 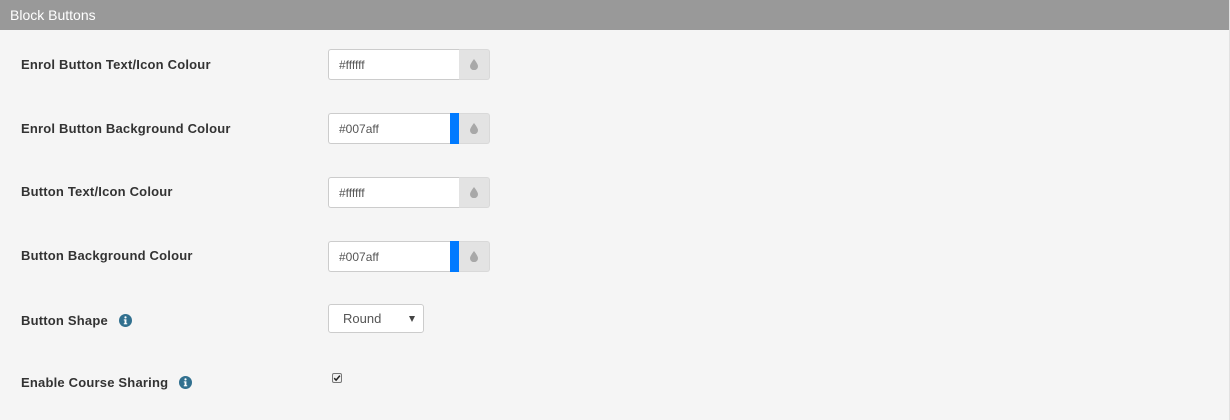 What do you see at coordinates (389, 256) in the screenshot?
I see `button-background-colour-input` at bounding box center [389, 256].